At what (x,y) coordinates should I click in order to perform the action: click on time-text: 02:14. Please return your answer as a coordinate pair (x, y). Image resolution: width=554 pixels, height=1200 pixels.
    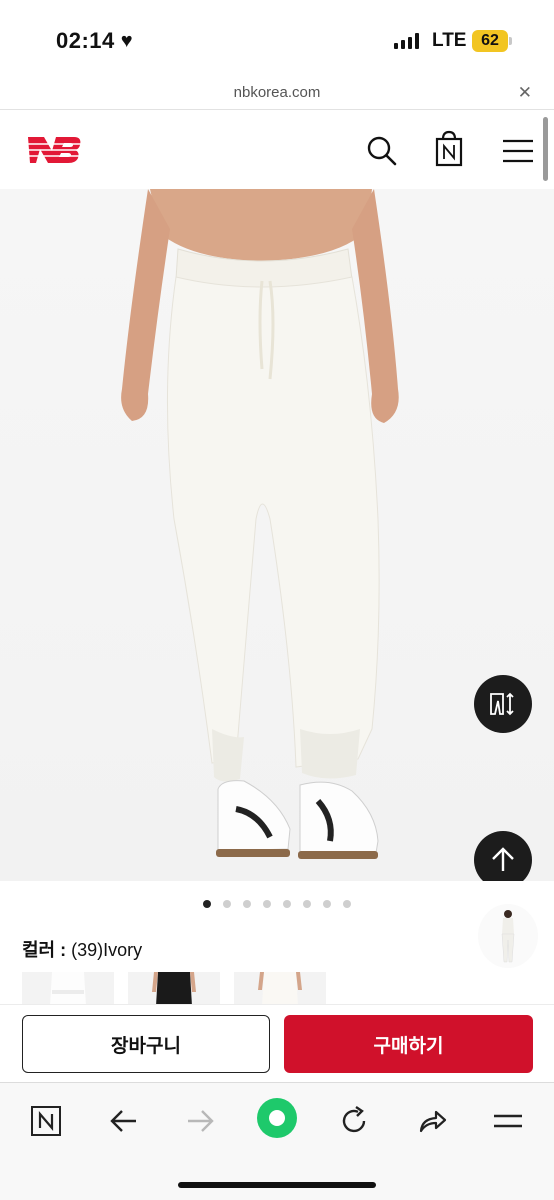
    Looking at the image, I should click on (85, 40).